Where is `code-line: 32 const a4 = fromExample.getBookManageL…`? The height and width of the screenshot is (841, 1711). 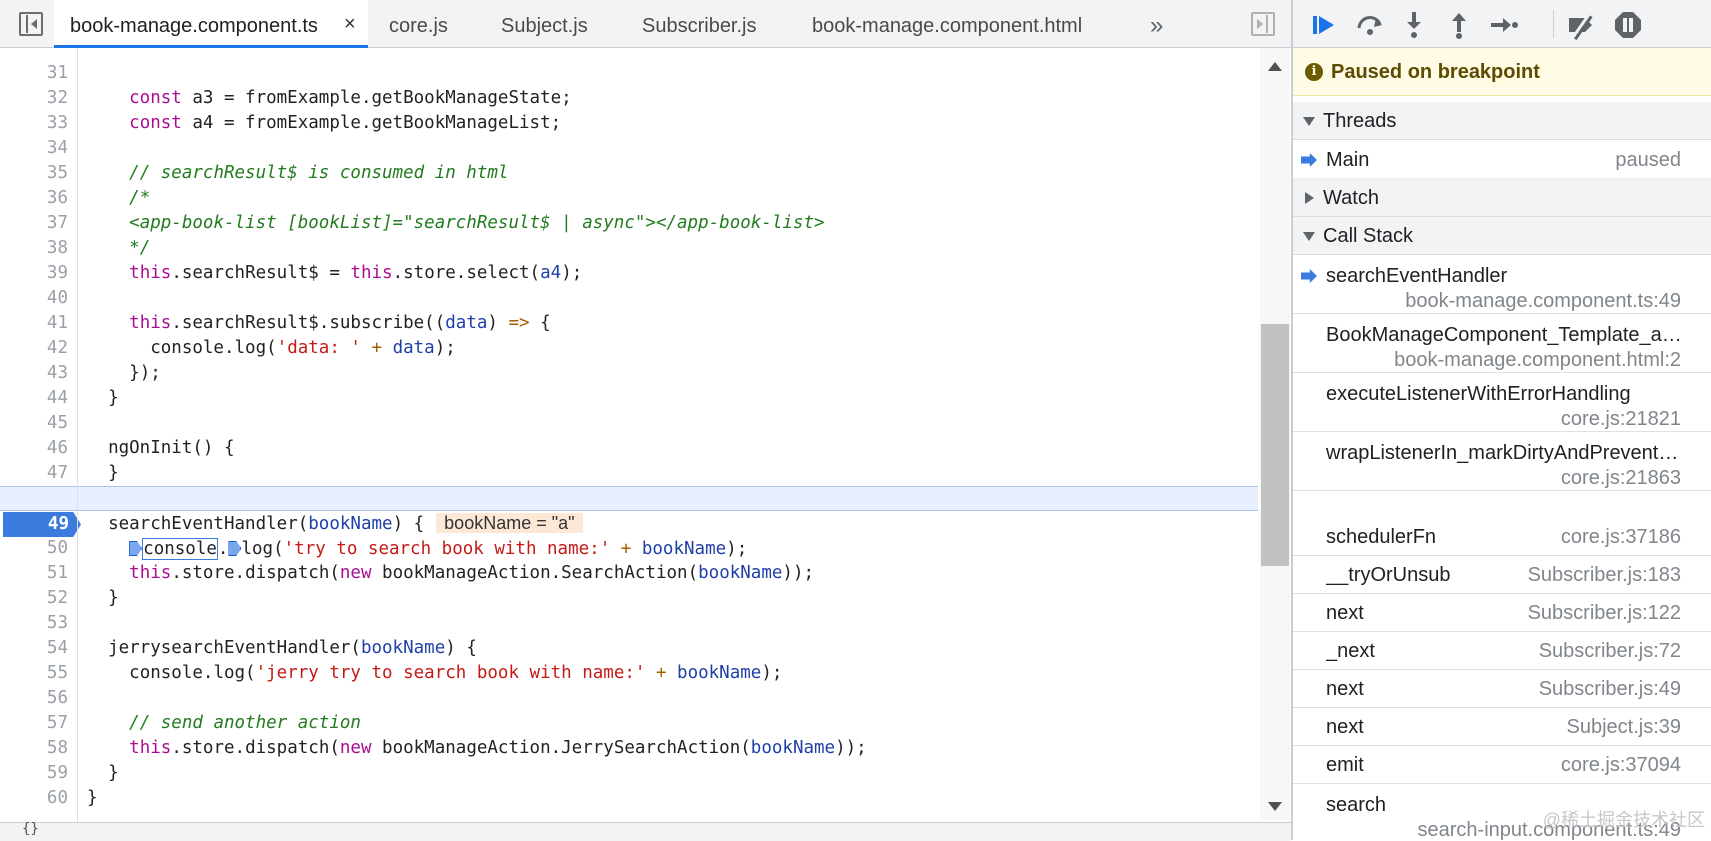 code-line: 32 const a4 = fromExample.getBookManageL… is located at coordinates (629, 97).